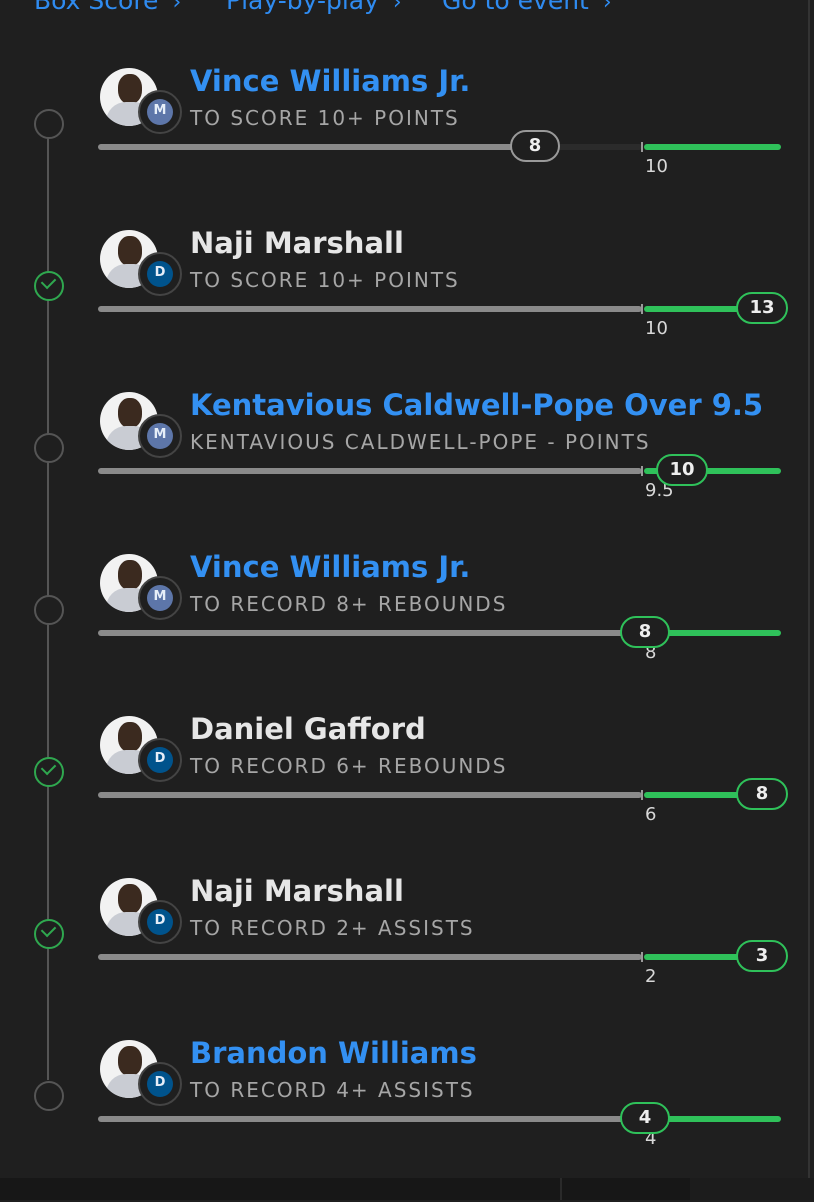 Image resolution: width=814 pixels, height=1202 pixels. I want to click on play-by-play-link: Play-by-play ›, so click(314, 7).